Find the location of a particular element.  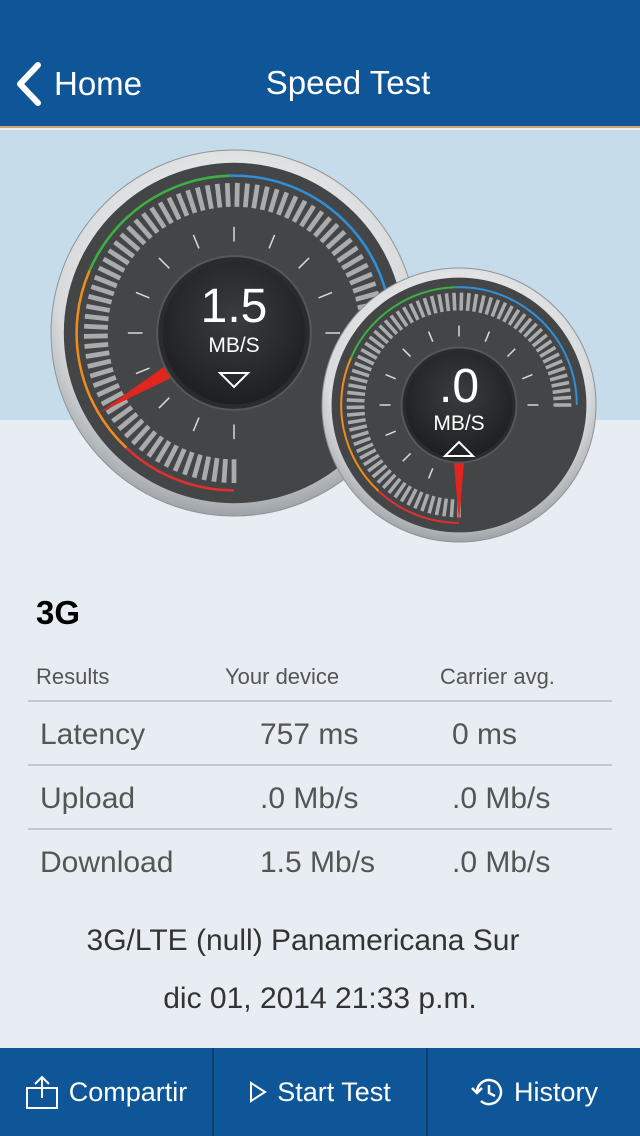

results-row-download: Download 1.5 Mb/s .0 Mb/s is located at coordinates (320, 862).